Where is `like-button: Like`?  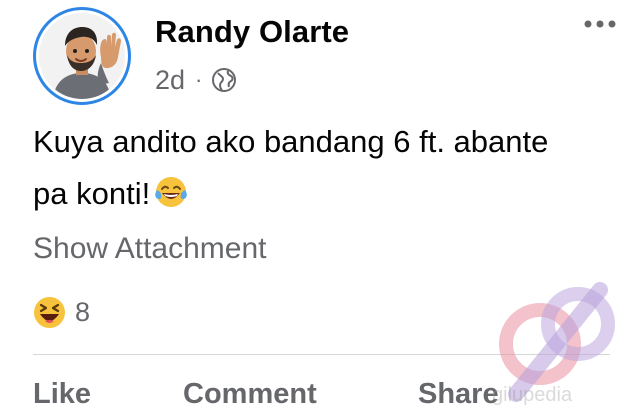
like-button: Like is located at coordinates (62, 393).